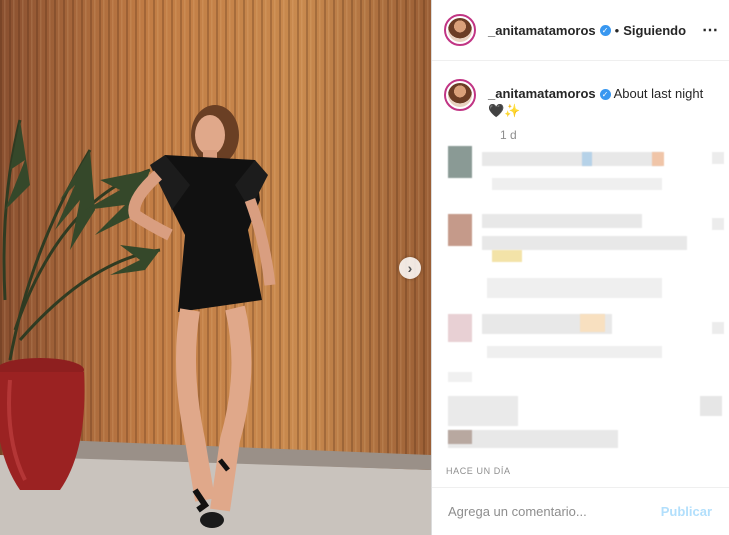 This screenshot has height=535, width=729. I want to click on posted-time: HACE UN DÍA, so click(478, 471).